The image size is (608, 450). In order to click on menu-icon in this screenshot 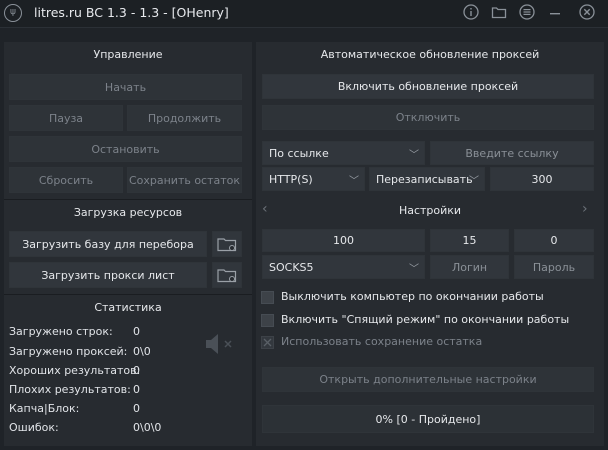, I will do `click(527, 13)`.